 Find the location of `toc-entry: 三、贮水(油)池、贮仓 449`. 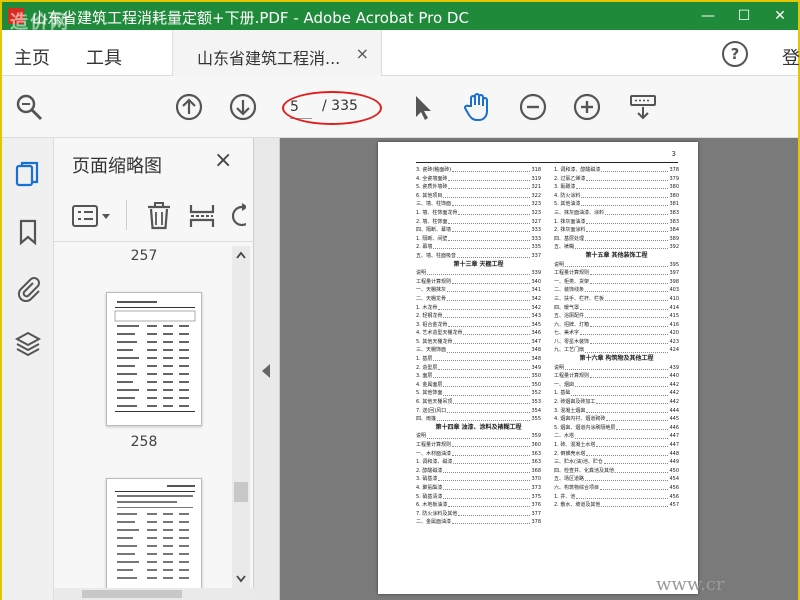

toc-entry: 三、贮水(油)池、贮仓 449 is located at coordinates (616, 462).